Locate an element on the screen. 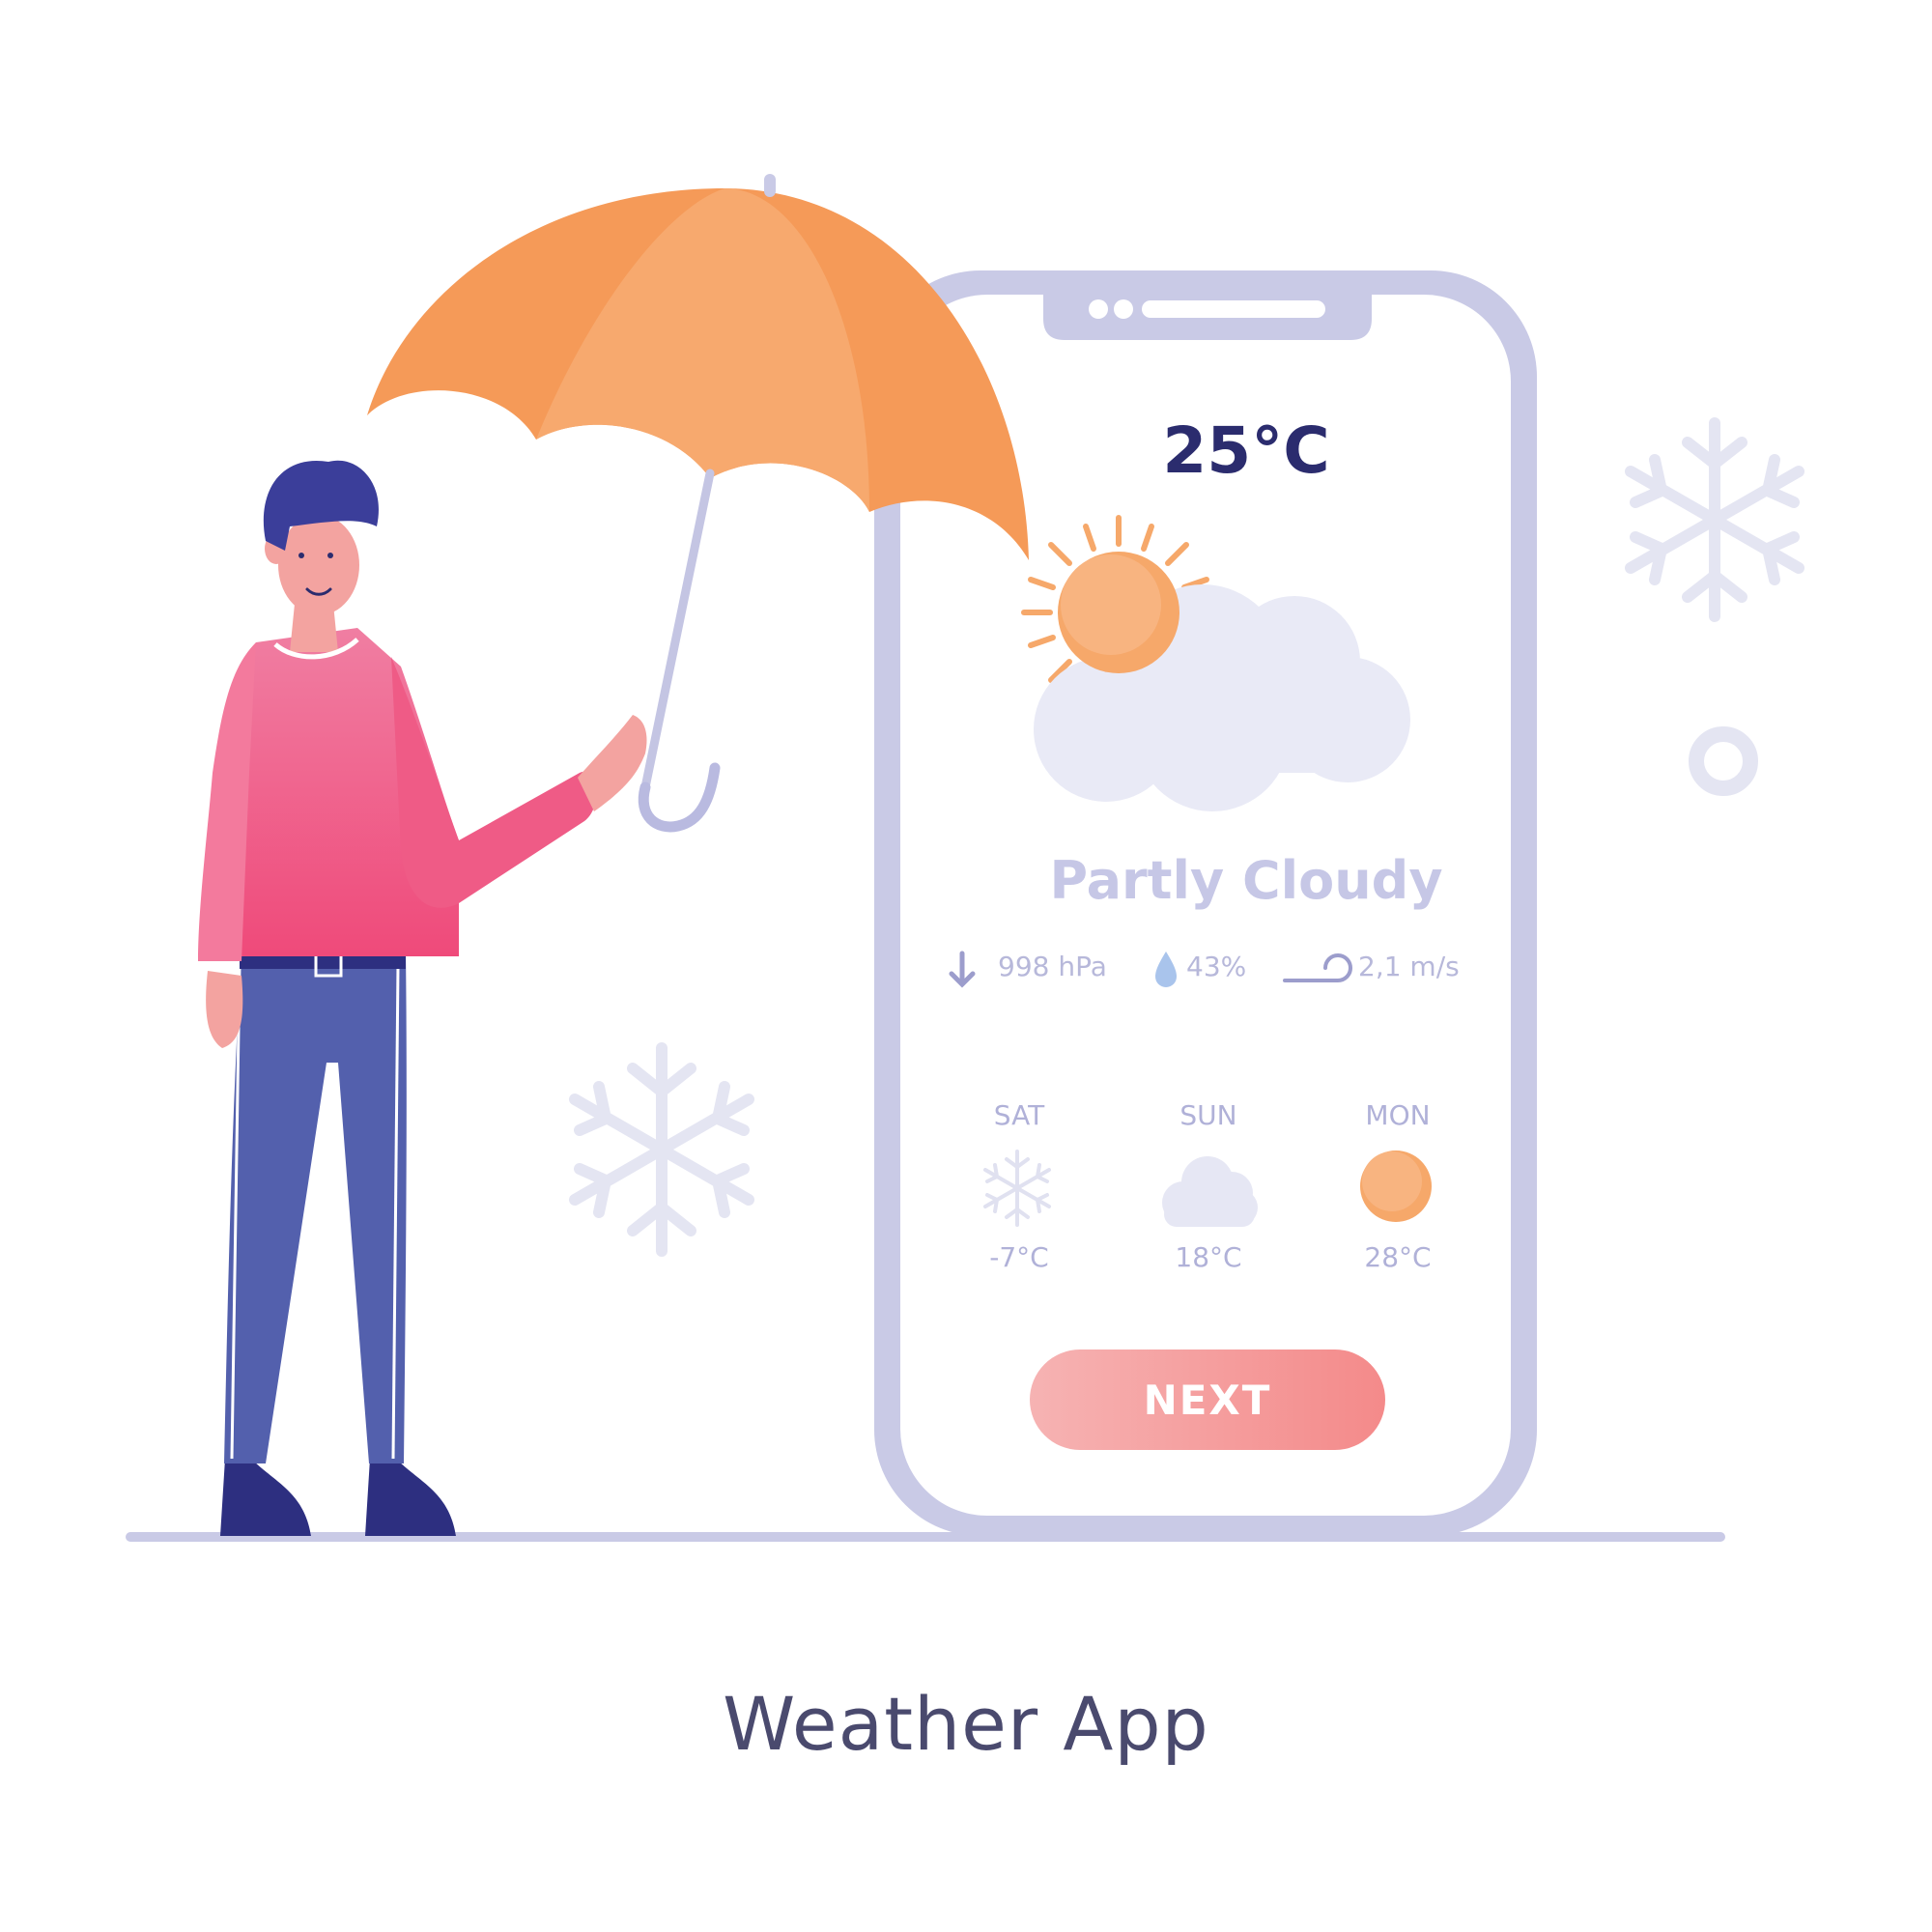  forecast-day-mon: MON is located at coordinates (1398, 1115).